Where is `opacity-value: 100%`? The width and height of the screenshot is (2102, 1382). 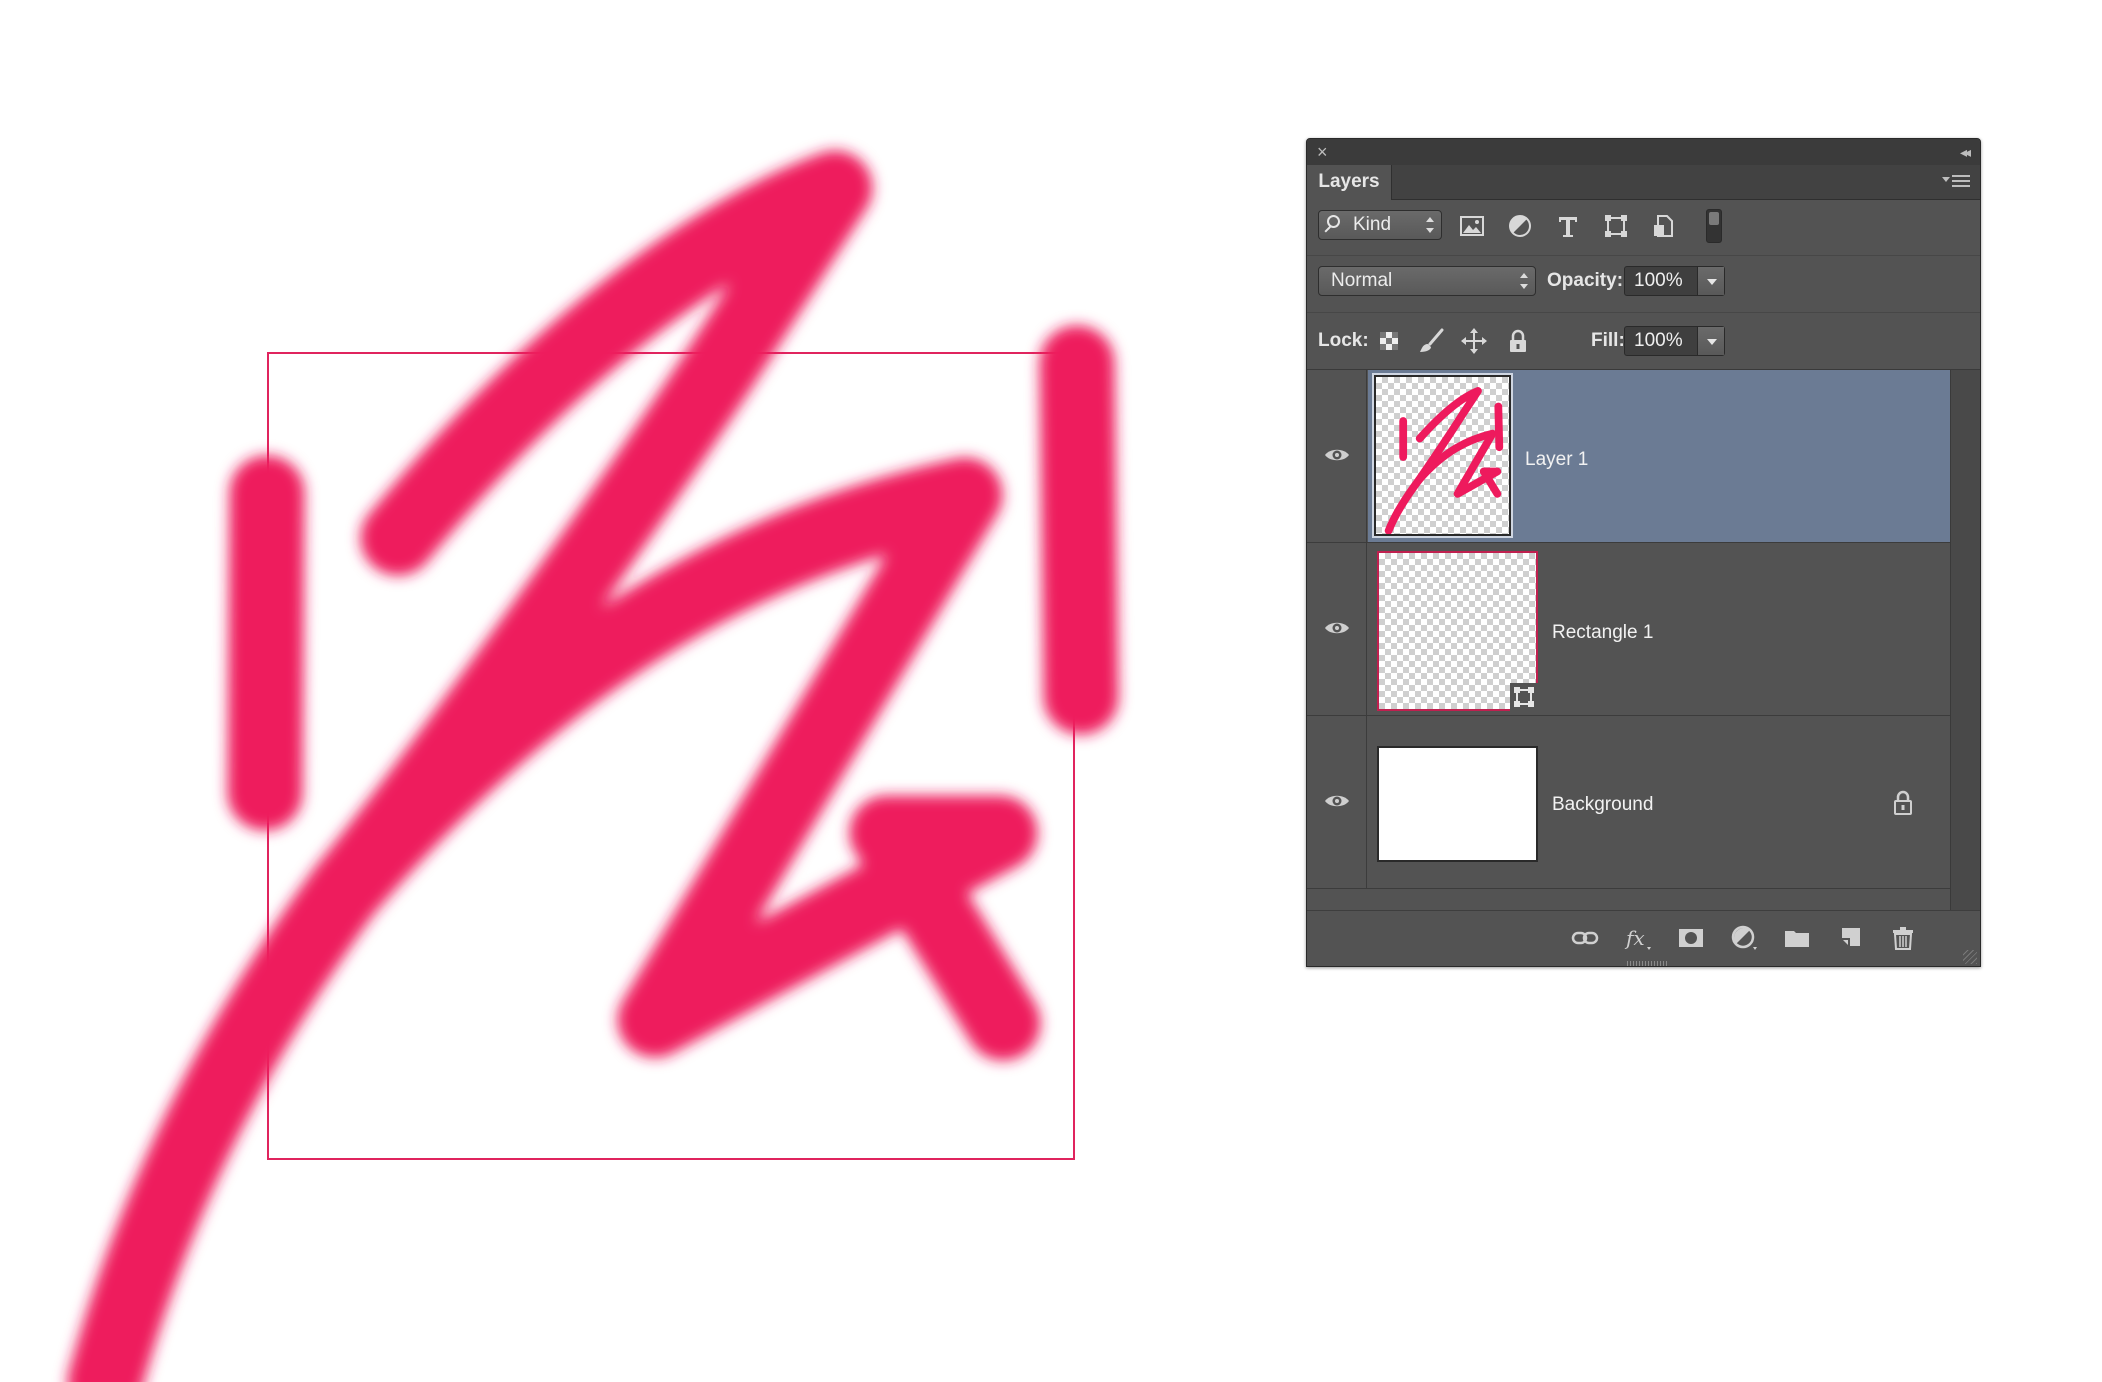 opacity-value: 100% is located at coordinates (1658, 280).